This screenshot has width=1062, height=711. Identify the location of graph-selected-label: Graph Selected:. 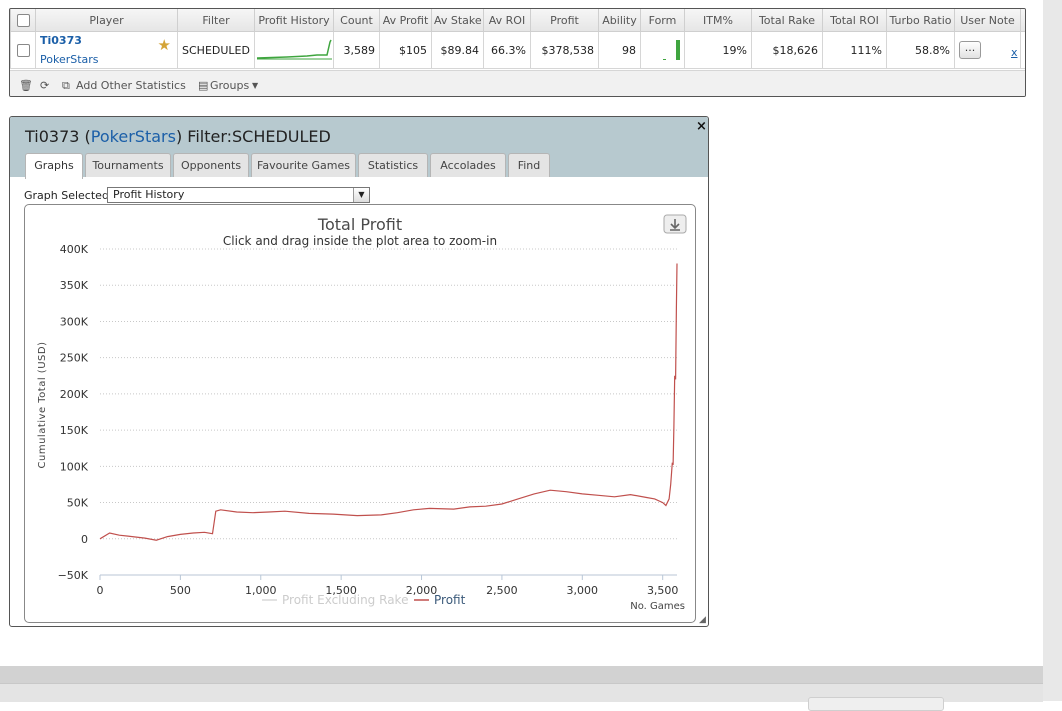
(68, 195).